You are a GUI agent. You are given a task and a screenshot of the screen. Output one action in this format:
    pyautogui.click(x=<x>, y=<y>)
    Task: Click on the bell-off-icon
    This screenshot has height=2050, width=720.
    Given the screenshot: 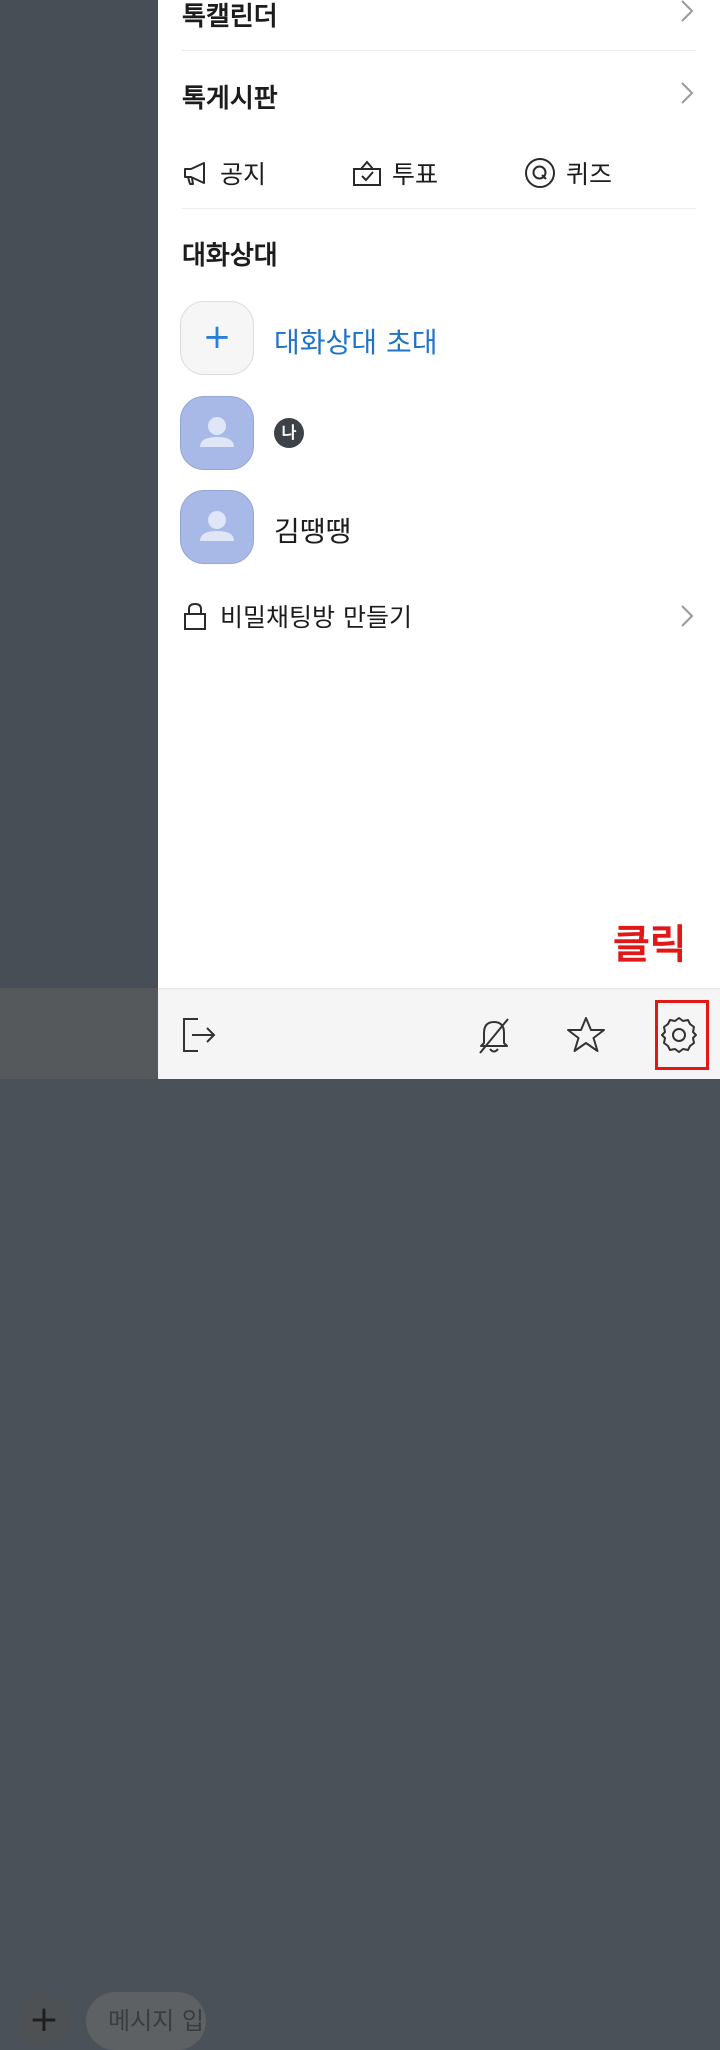 What is the action you would take?
    pyautogui.click(x=494, y=1035)
    